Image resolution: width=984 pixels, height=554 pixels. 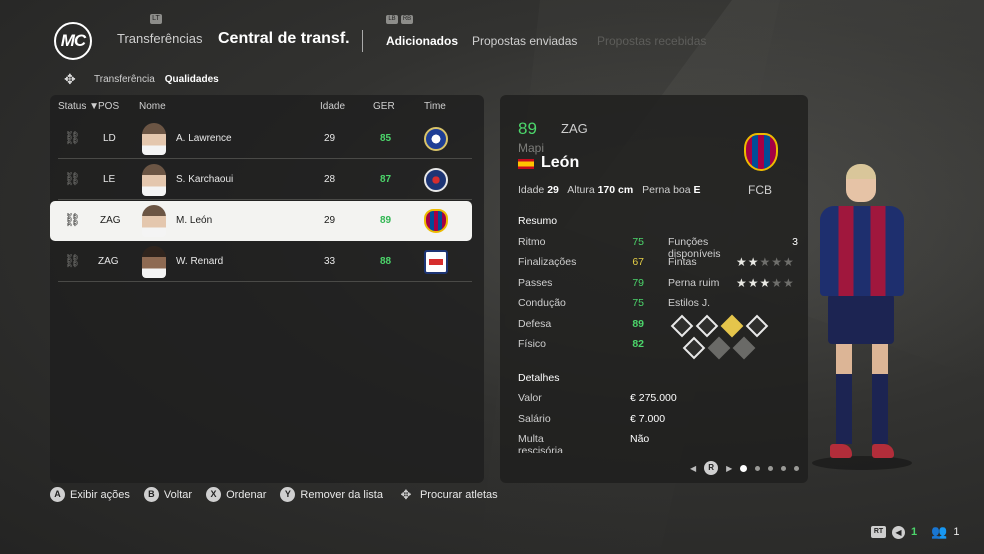 I want to click on playstyles-row: Estilos J., so click(x=733, y=303).